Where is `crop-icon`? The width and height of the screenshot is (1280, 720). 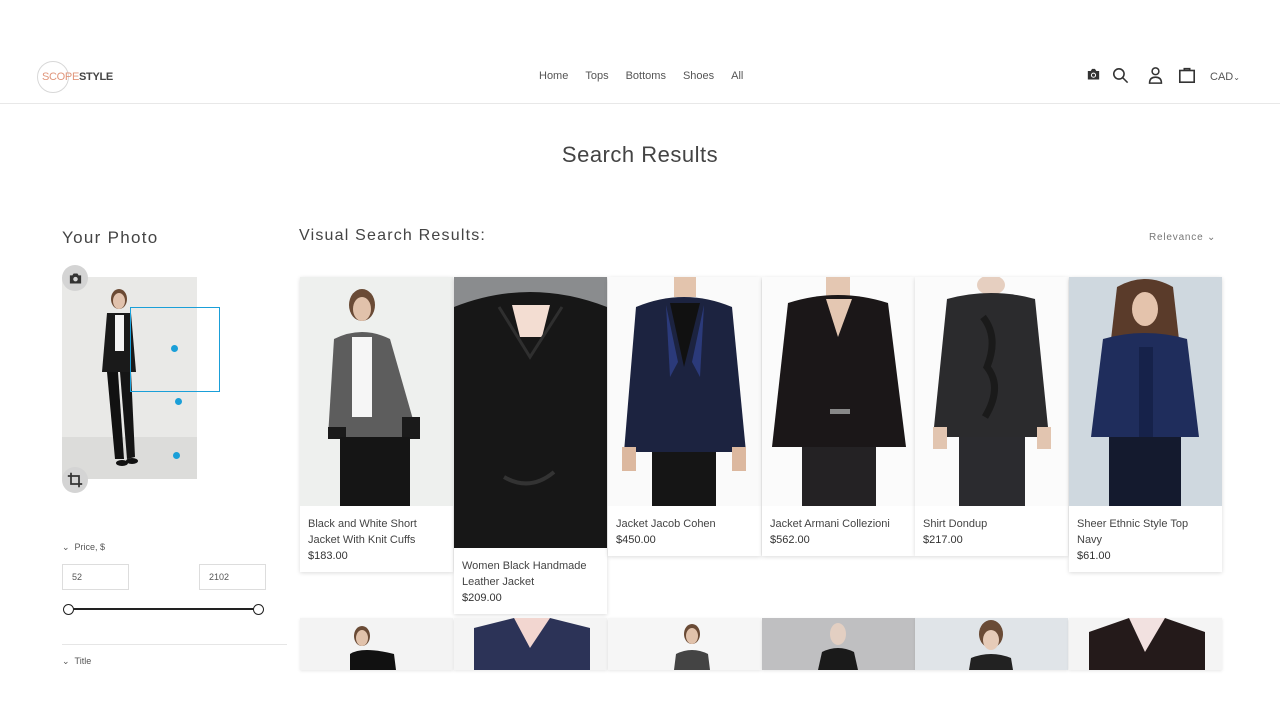 crop-icon is located at coordinates (75, 480).